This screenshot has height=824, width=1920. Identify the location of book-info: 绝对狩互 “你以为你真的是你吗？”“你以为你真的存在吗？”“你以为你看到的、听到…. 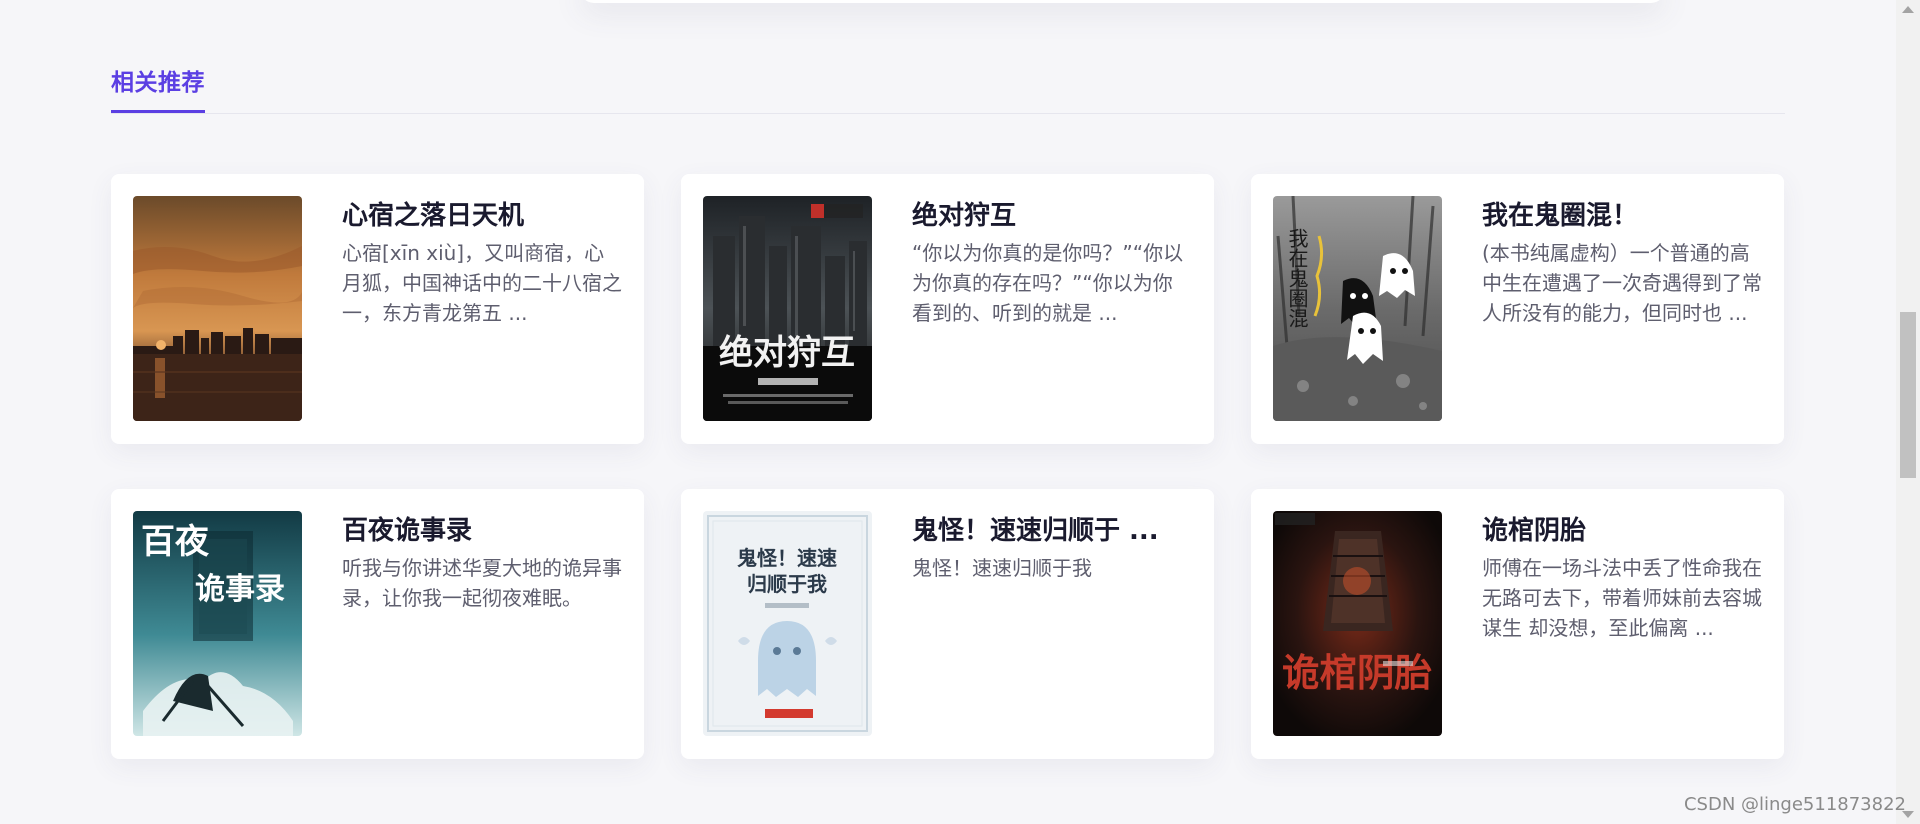
(1052, 262).